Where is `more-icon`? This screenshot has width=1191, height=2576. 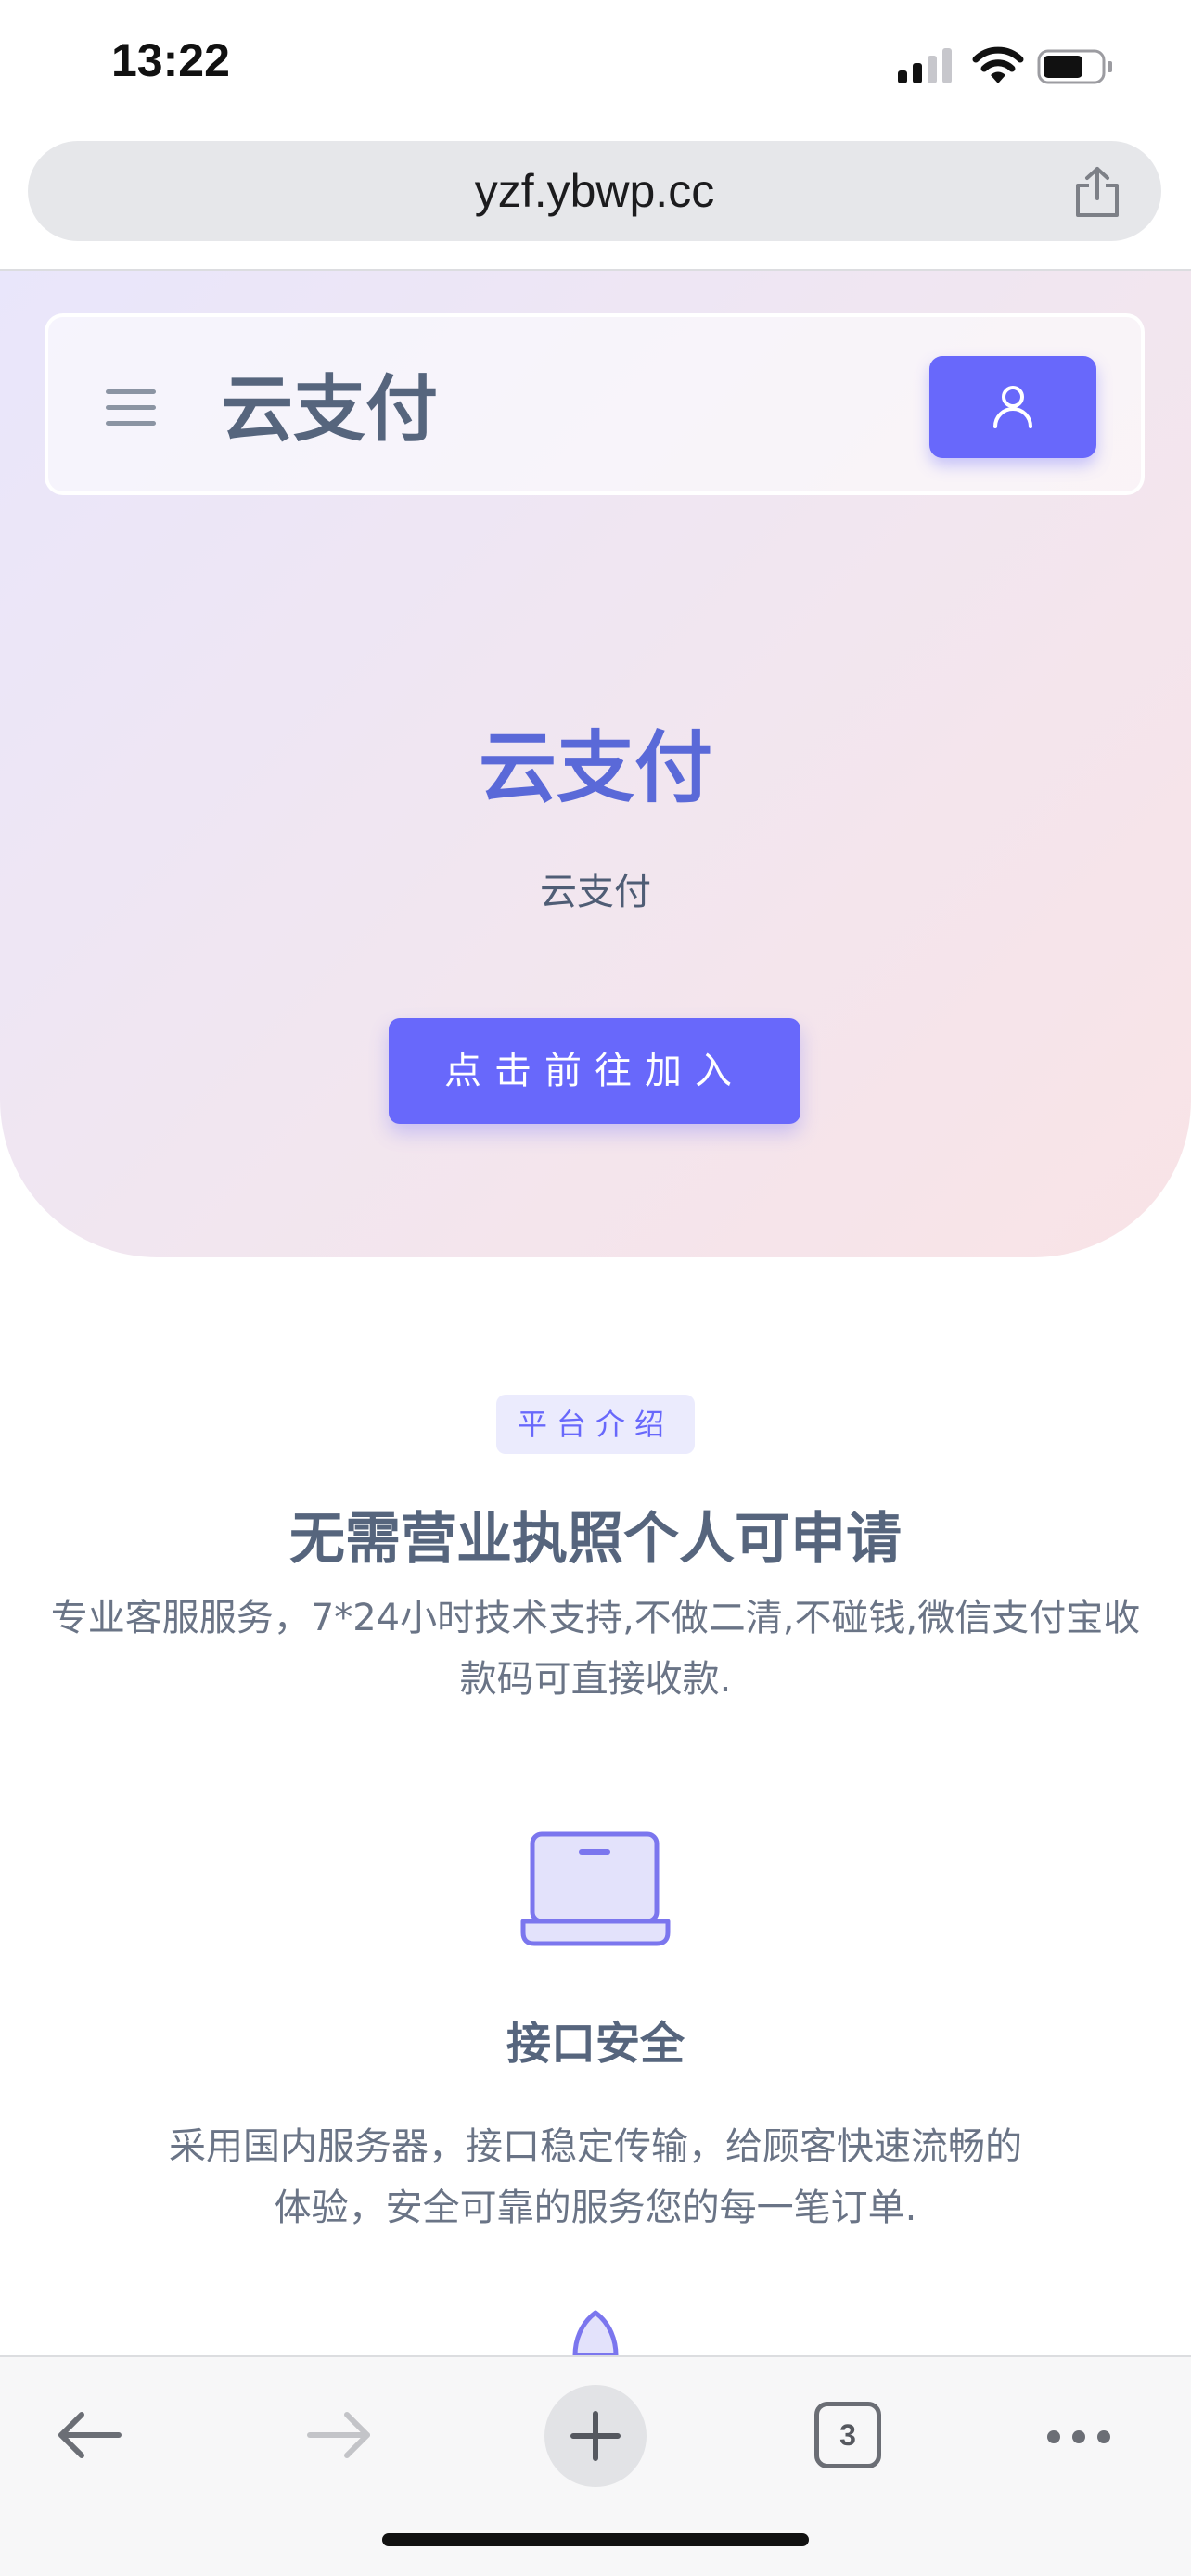 more-icon is located at coordinates (1078, 2436).